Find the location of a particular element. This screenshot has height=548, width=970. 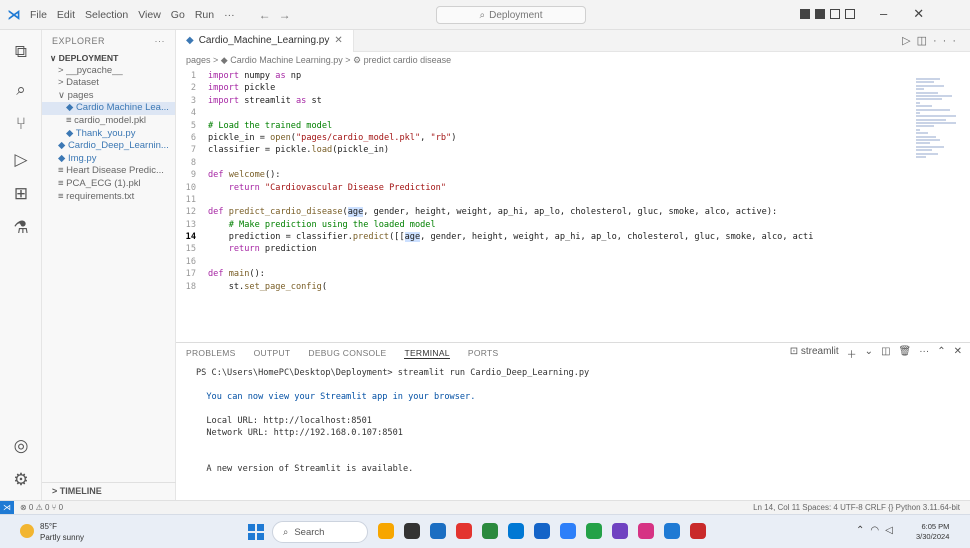

maximize-panel-icon: ⌃ is located at coordinates (941, 353).